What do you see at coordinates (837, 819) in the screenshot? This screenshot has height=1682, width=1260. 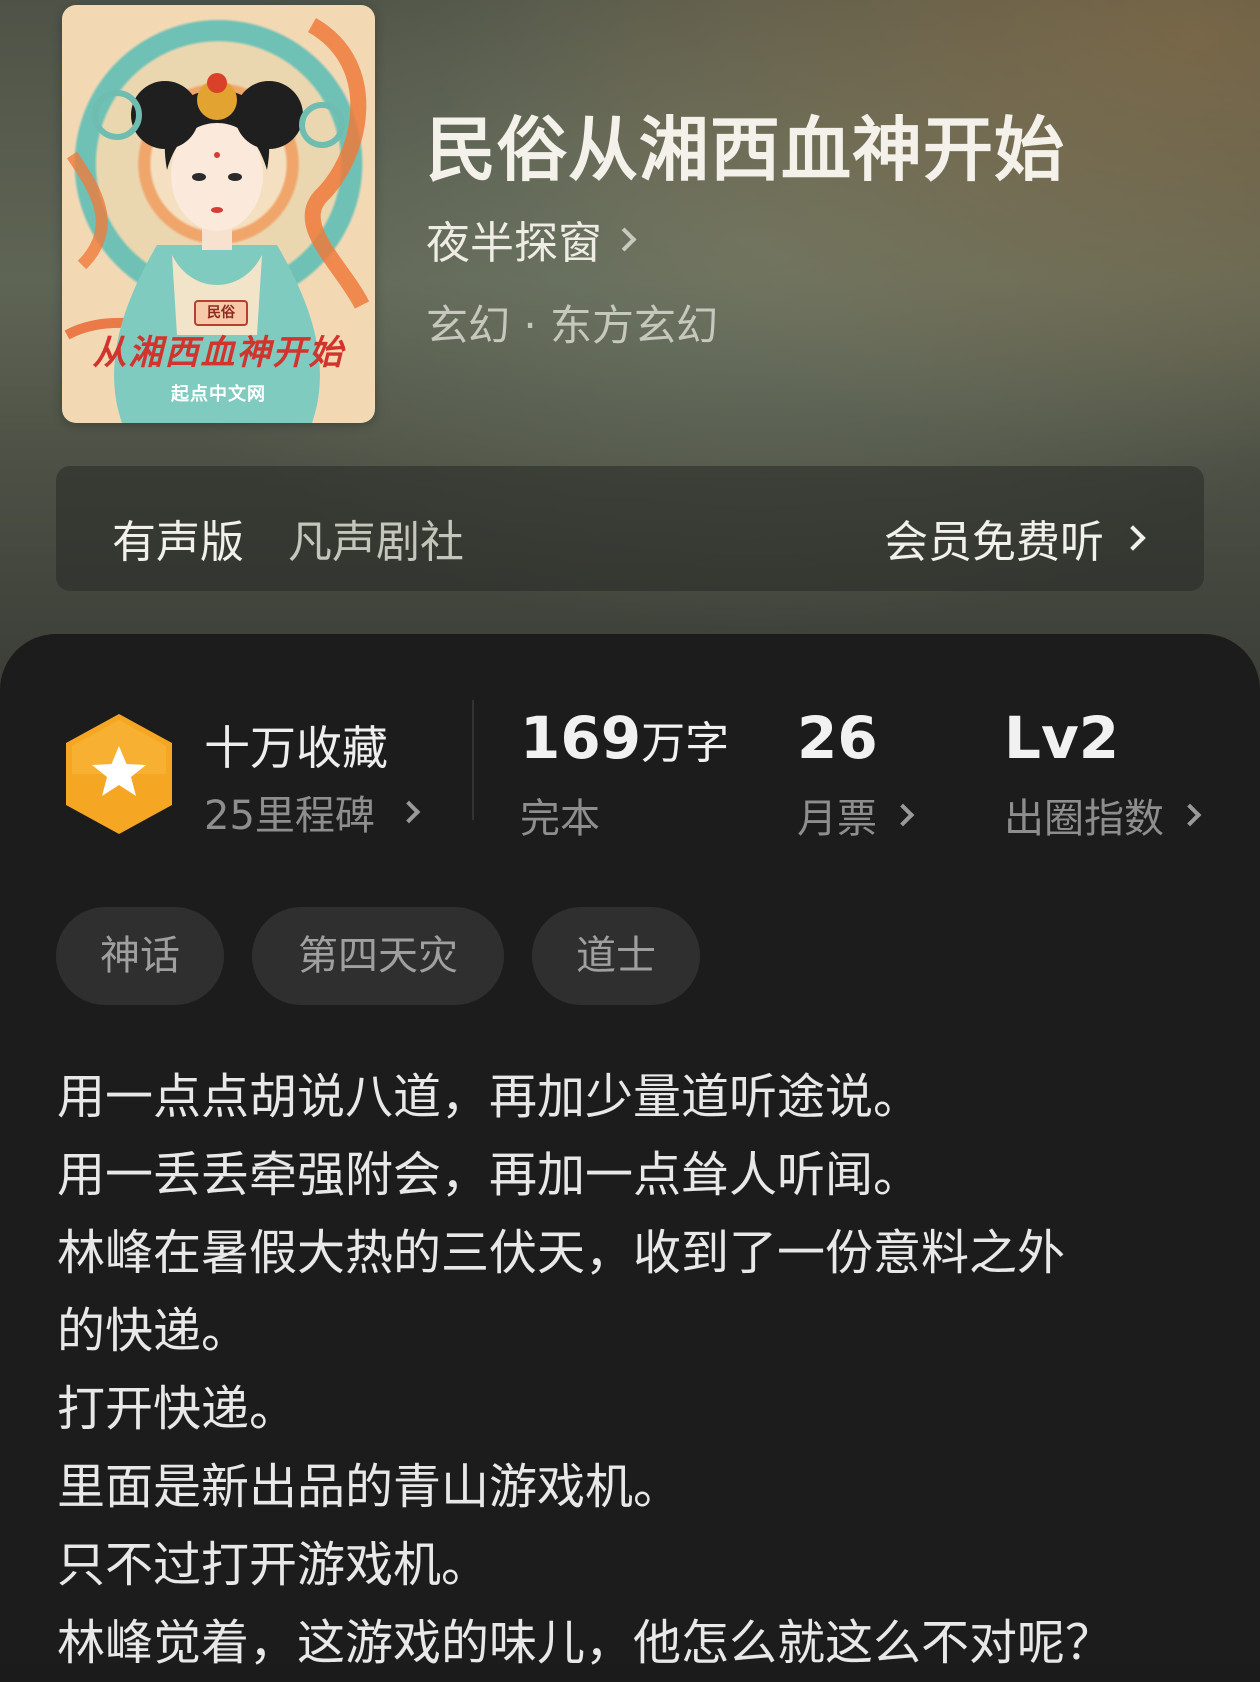 I see `monthly-votes-label: 月票` at bounding box center [837, 819].